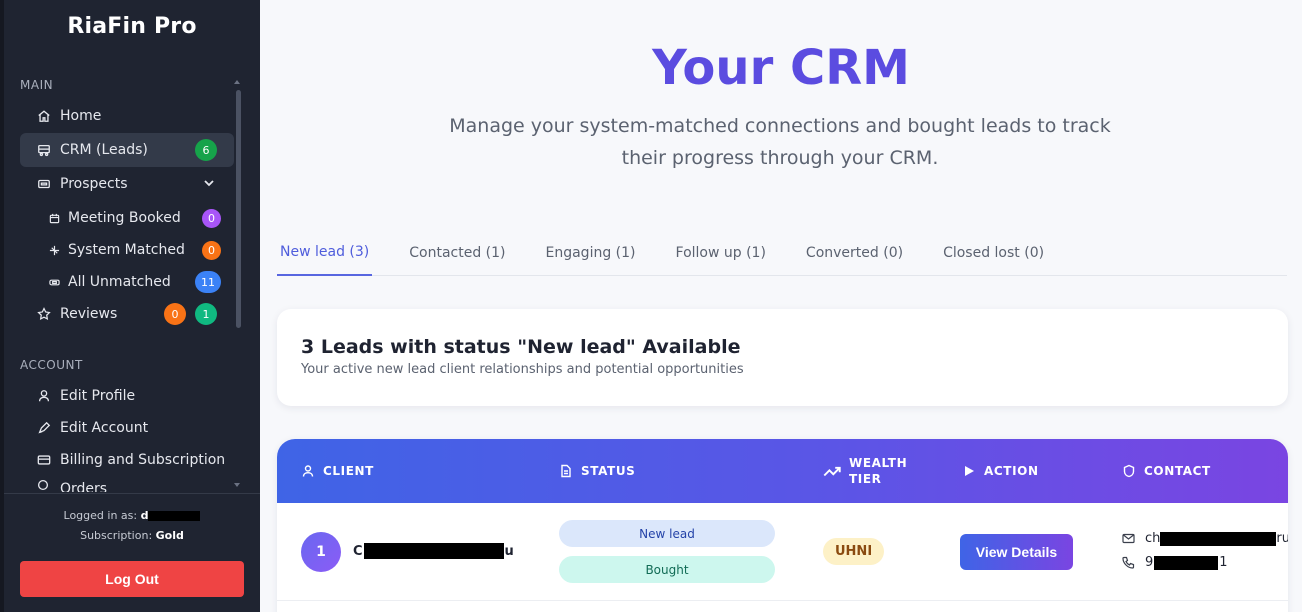 Image resolution: width=1302 pixels, height=612 pixels. What do you see at coordinates (321, 552) in the screenshot?
I see `avatar: 1` at bounding box center [321, 552].